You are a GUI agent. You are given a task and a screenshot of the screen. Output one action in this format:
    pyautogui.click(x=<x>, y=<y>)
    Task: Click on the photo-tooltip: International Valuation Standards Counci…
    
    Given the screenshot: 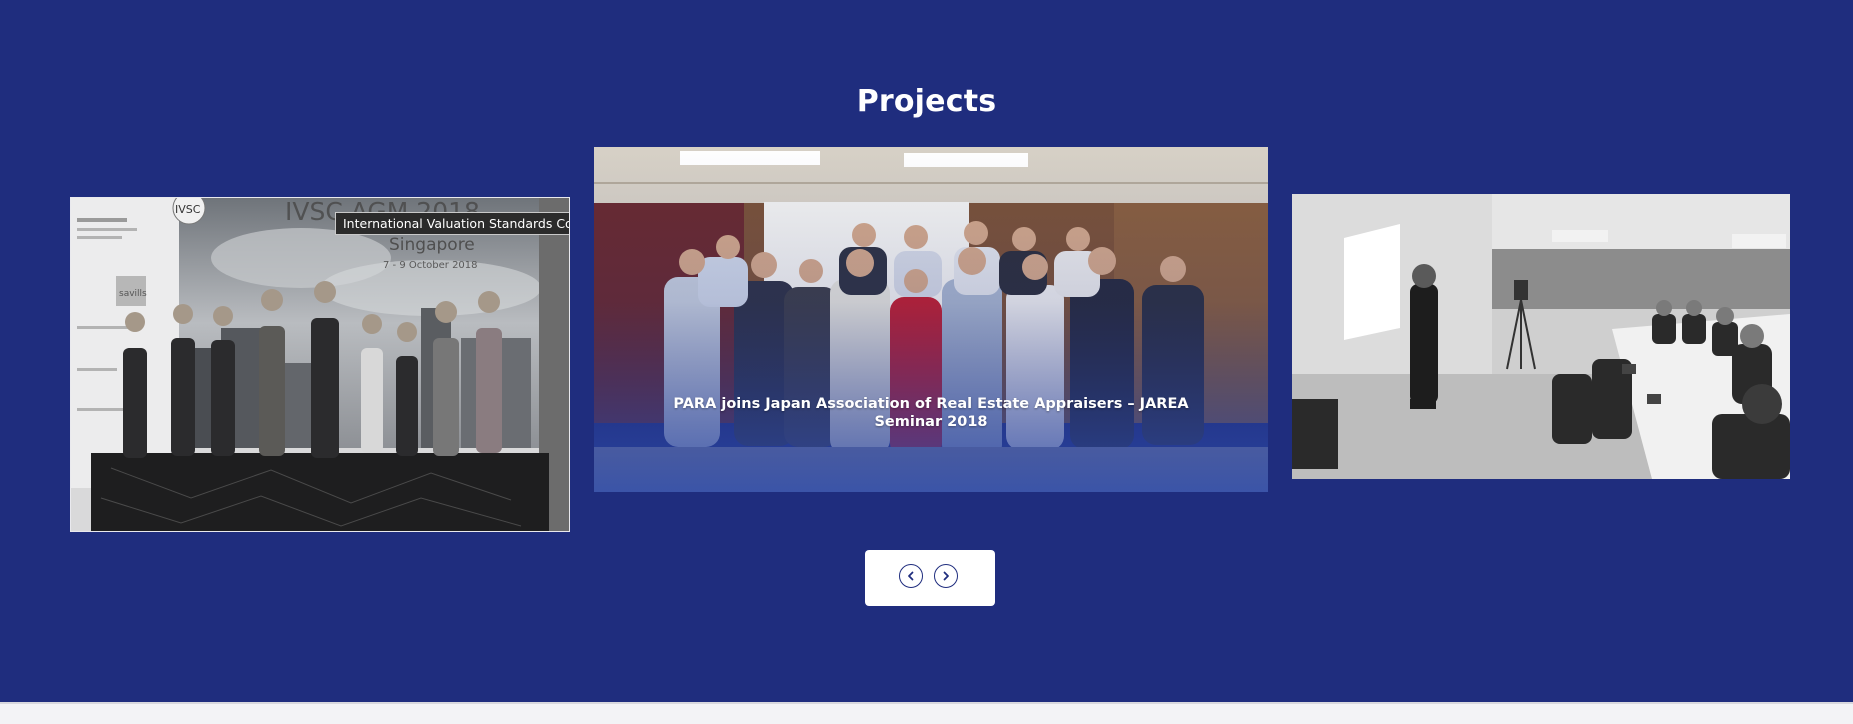 What is the action you would take?
    pyautogui.click(x=452, y=223)
    